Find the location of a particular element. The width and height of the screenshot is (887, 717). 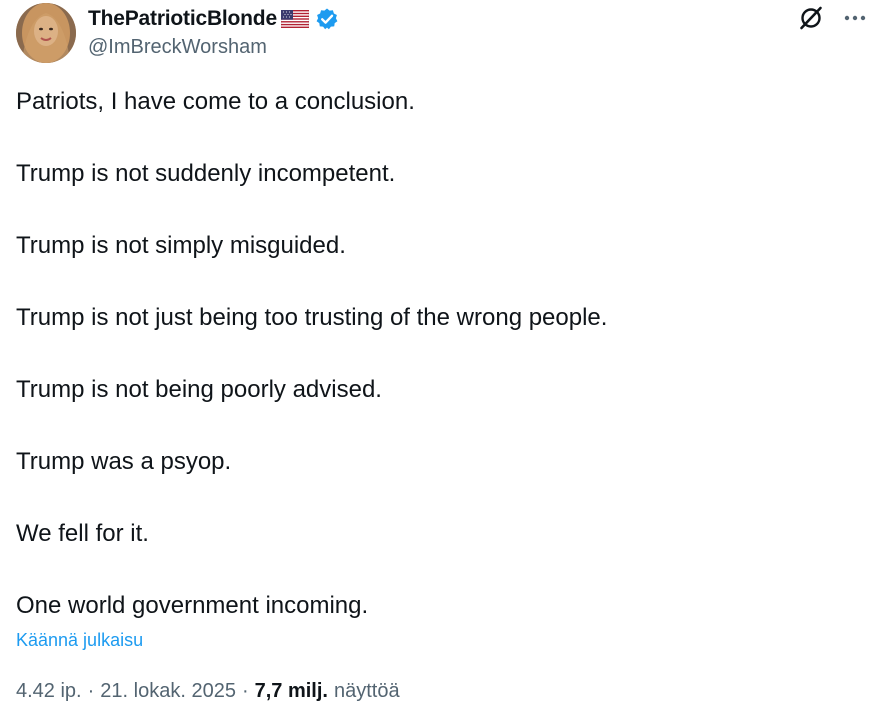

tweet-paragraph: Trump is not being poorly advised. is located at coordinates (199, 389).